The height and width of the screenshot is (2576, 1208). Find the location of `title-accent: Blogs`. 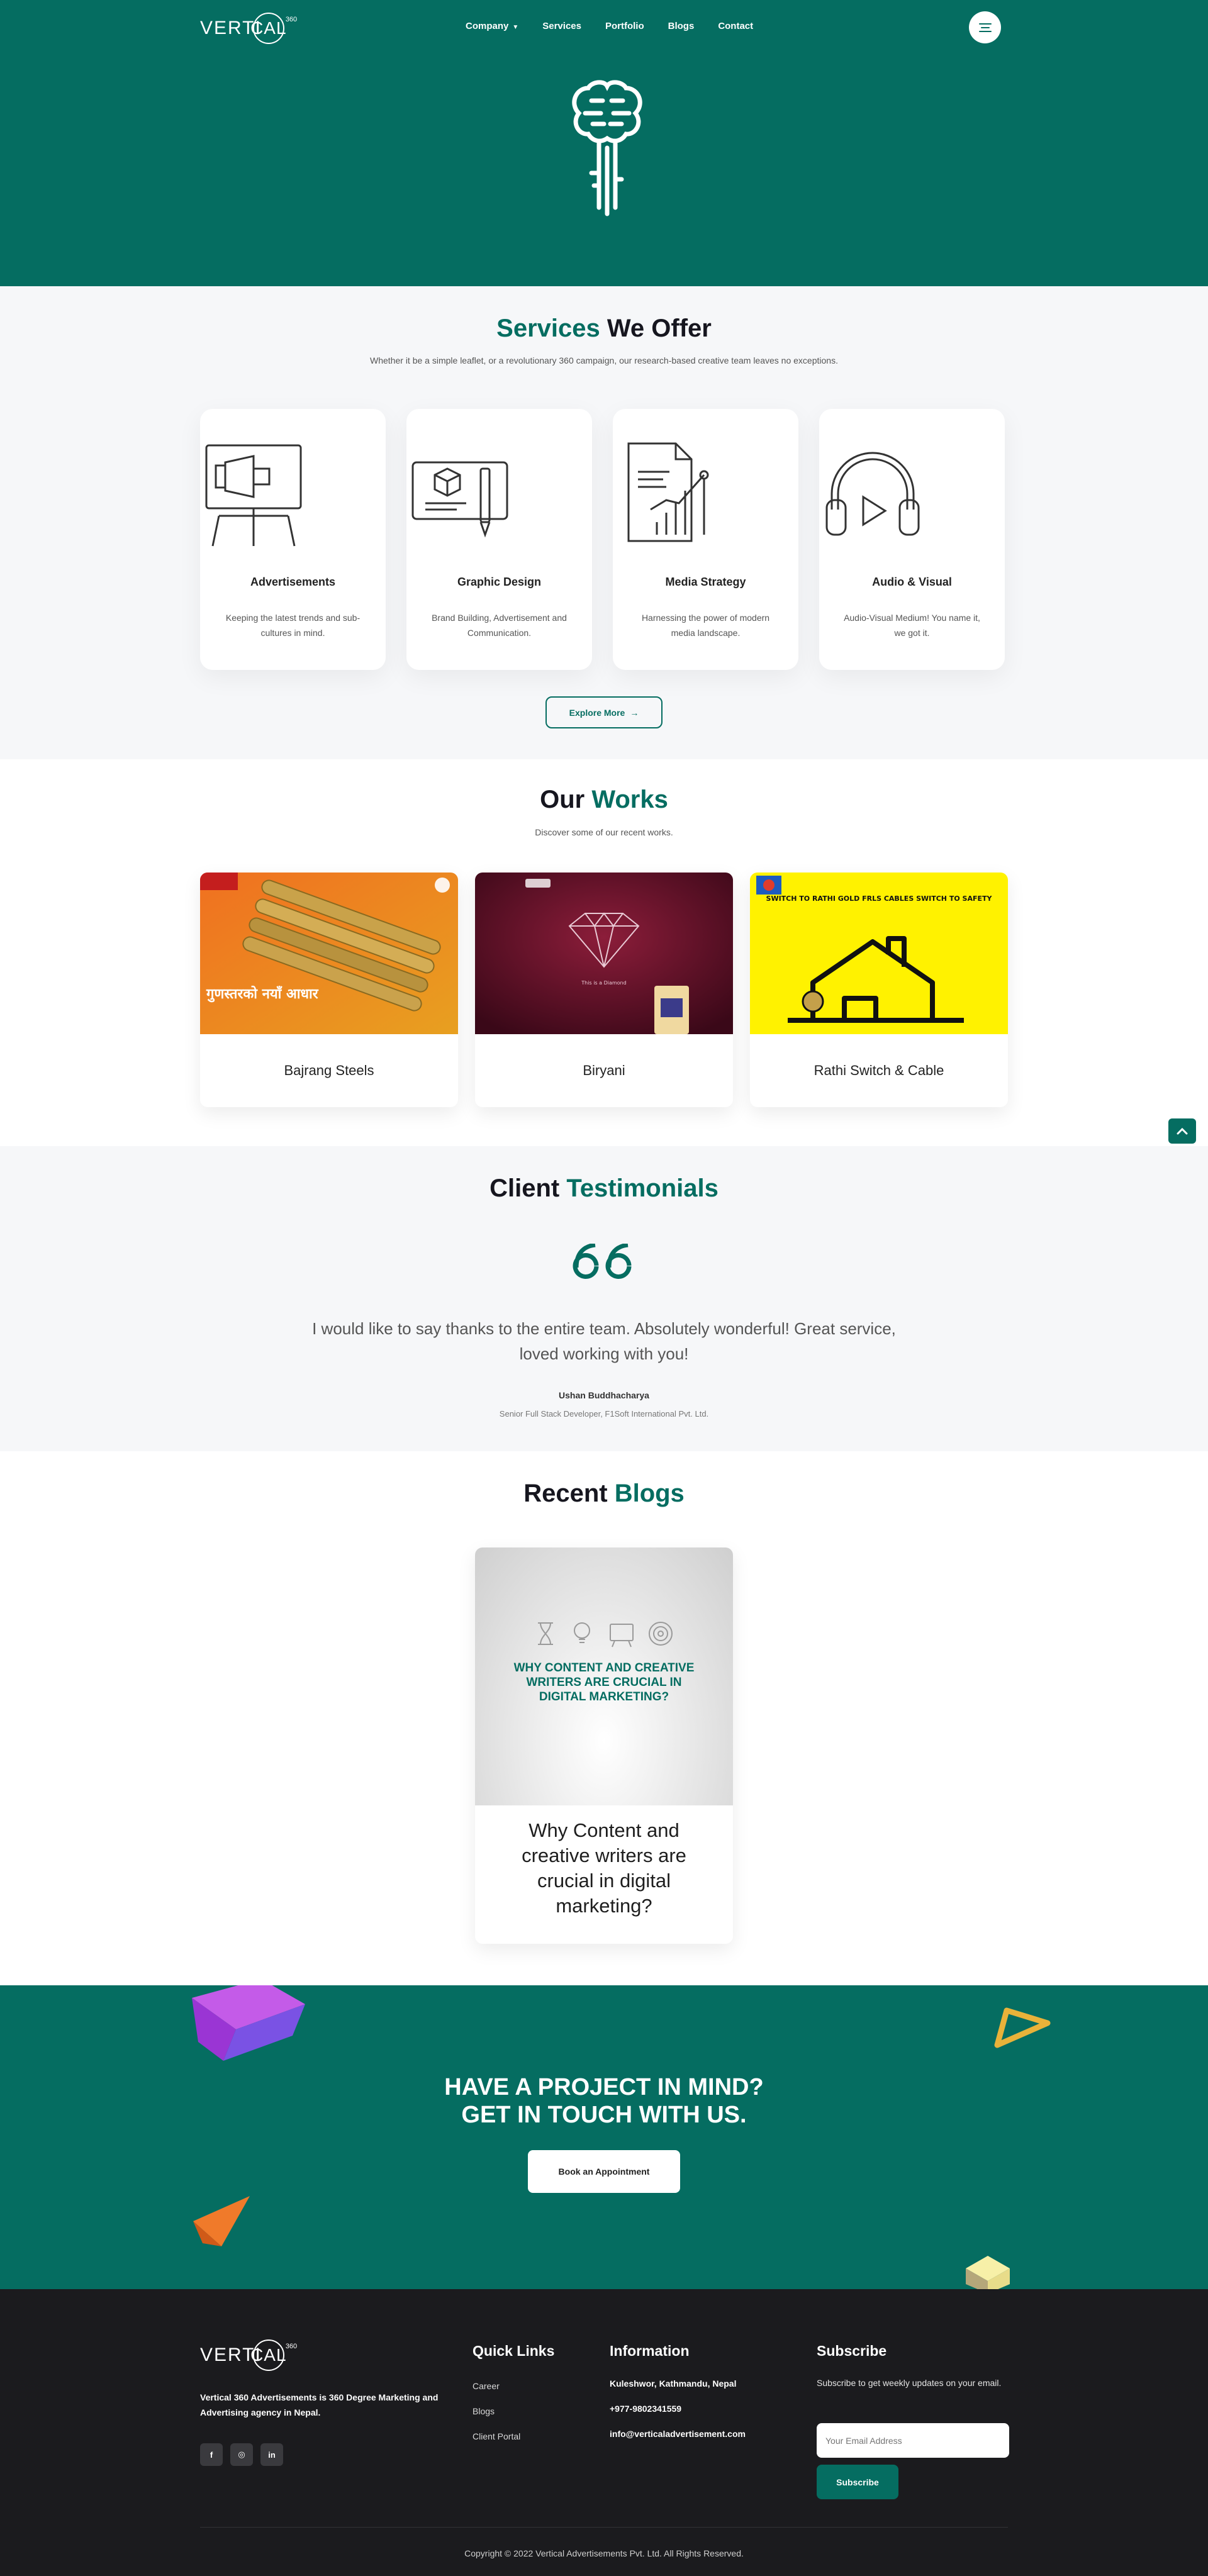

title-accent: Blogs is located at coordinates (649, 1493).